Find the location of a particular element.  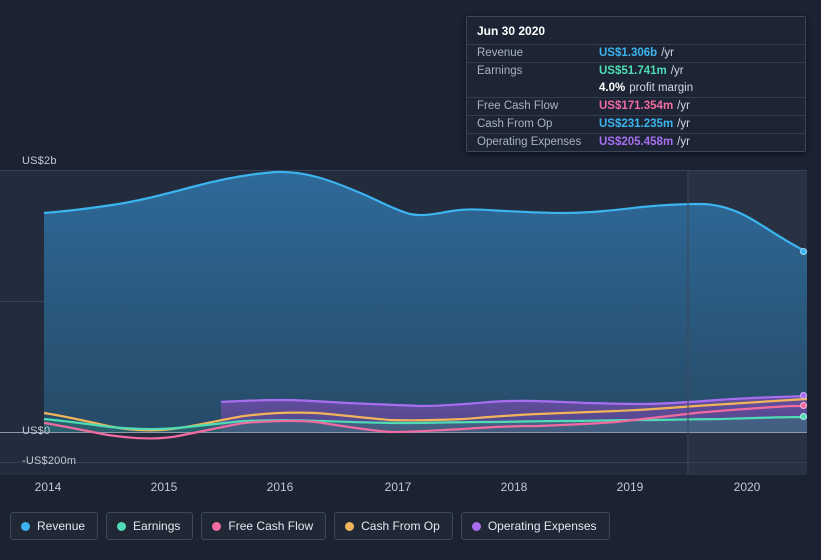

tooltip-unit-cash-from-op: /yr is located at coordinates (683, 124).